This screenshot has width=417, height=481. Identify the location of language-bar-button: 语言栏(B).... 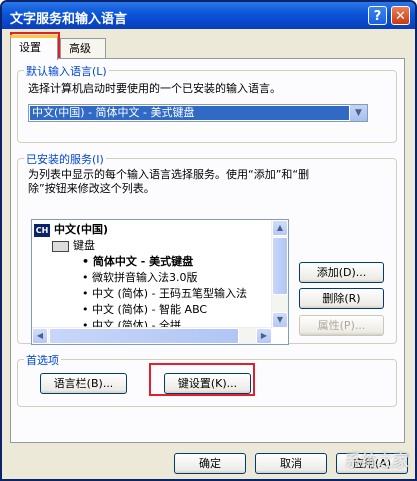
(83, 383).